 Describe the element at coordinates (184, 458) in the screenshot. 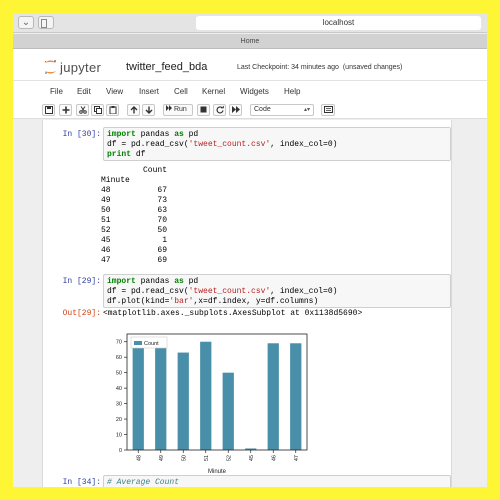

I see `x-tick-label: 50` at that location.